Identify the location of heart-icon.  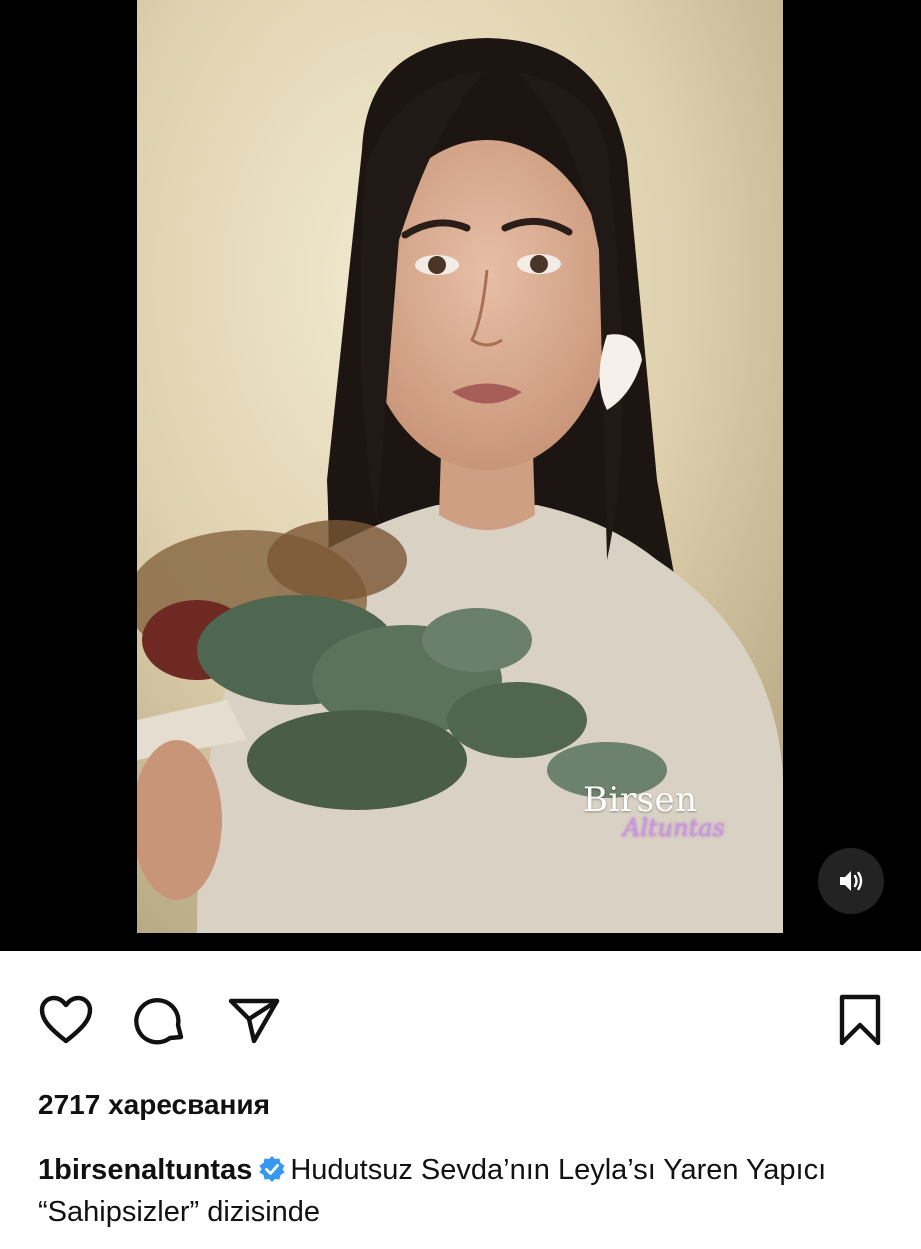
(66, 1019).